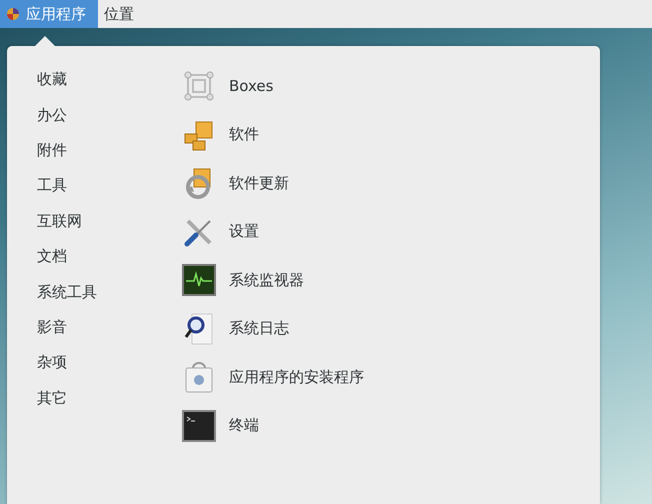  What do you see at coordinates (244, 232) in the screenshot?
I see `app-item: 设置` at bounding box center [244, 232].